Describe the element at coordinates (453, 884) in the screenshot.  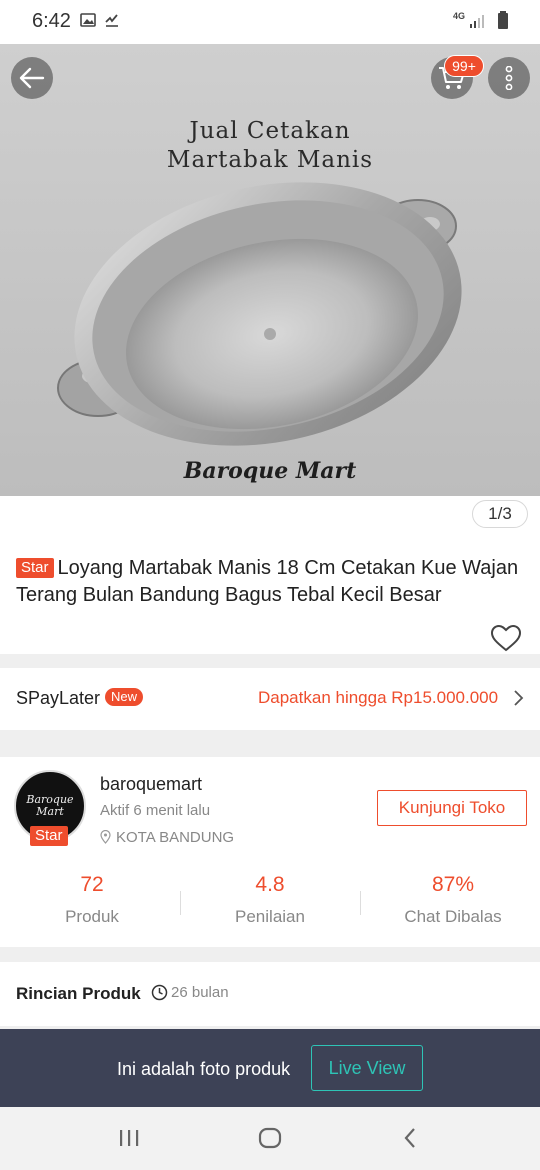
I see `stat-value: 87%` at that location.